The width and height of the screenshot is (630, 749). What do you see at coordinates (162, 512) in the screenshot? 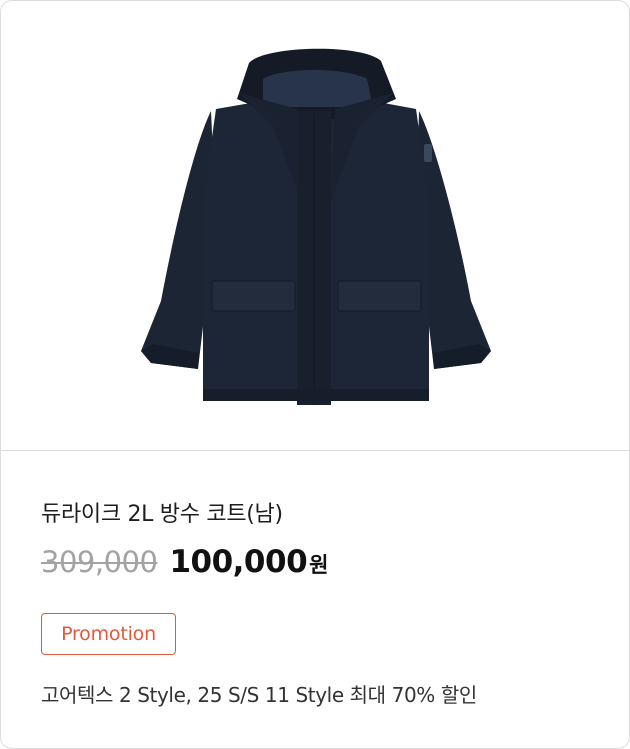
I see `product-name: 듀라이크 2L 방수 코트(남)` at bounding box center [162, 512].